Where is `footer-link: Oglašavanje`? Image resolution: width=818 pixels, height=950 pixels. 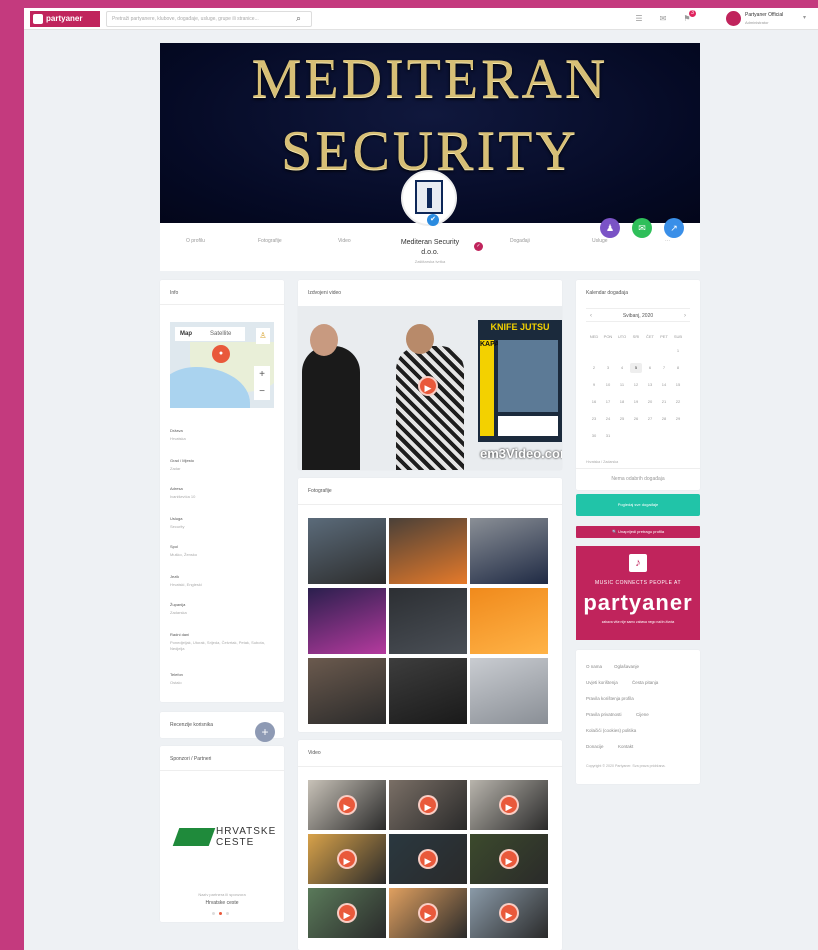 footer-link: Oglašavanje is located at coordinates (626, 666).